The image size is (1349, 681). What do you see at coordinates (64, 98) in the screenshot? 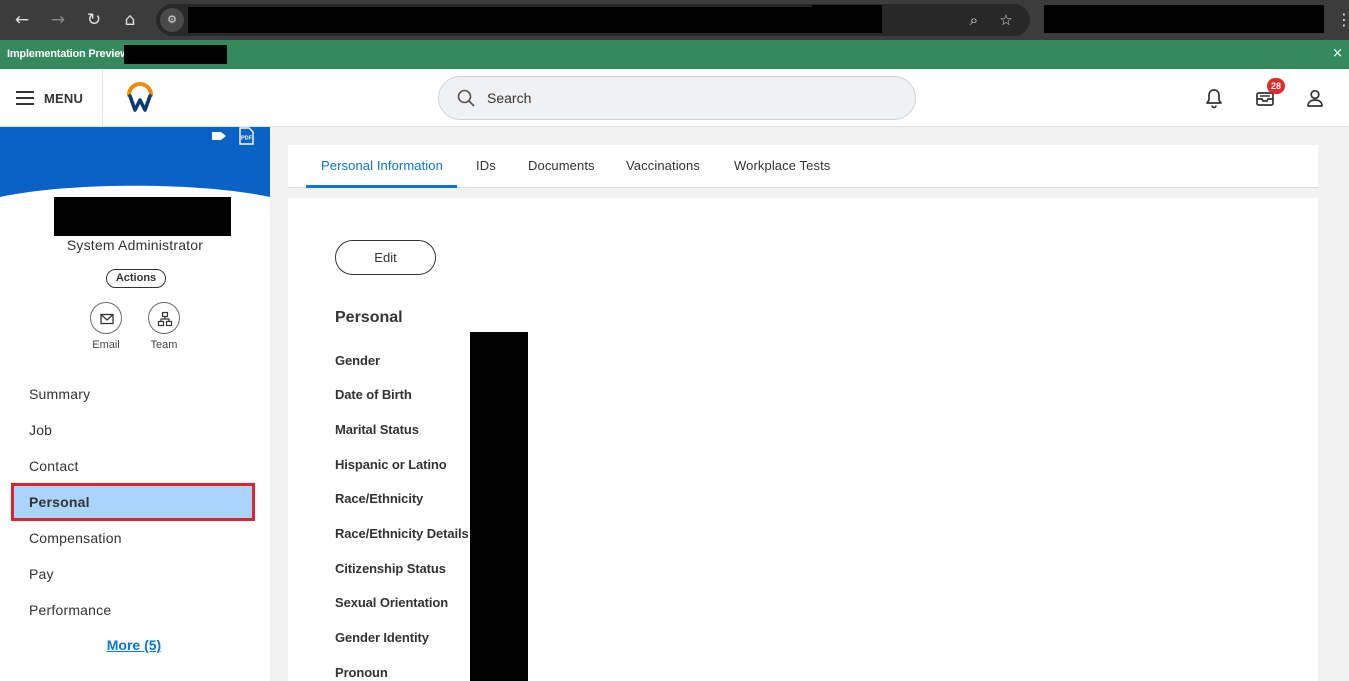
I see `menu-label: MENU` at bounding box center [64, 98].